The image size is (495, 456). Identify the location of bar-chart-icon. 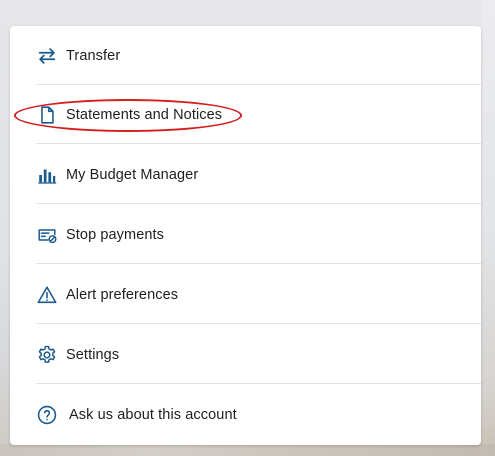
(47, 175).